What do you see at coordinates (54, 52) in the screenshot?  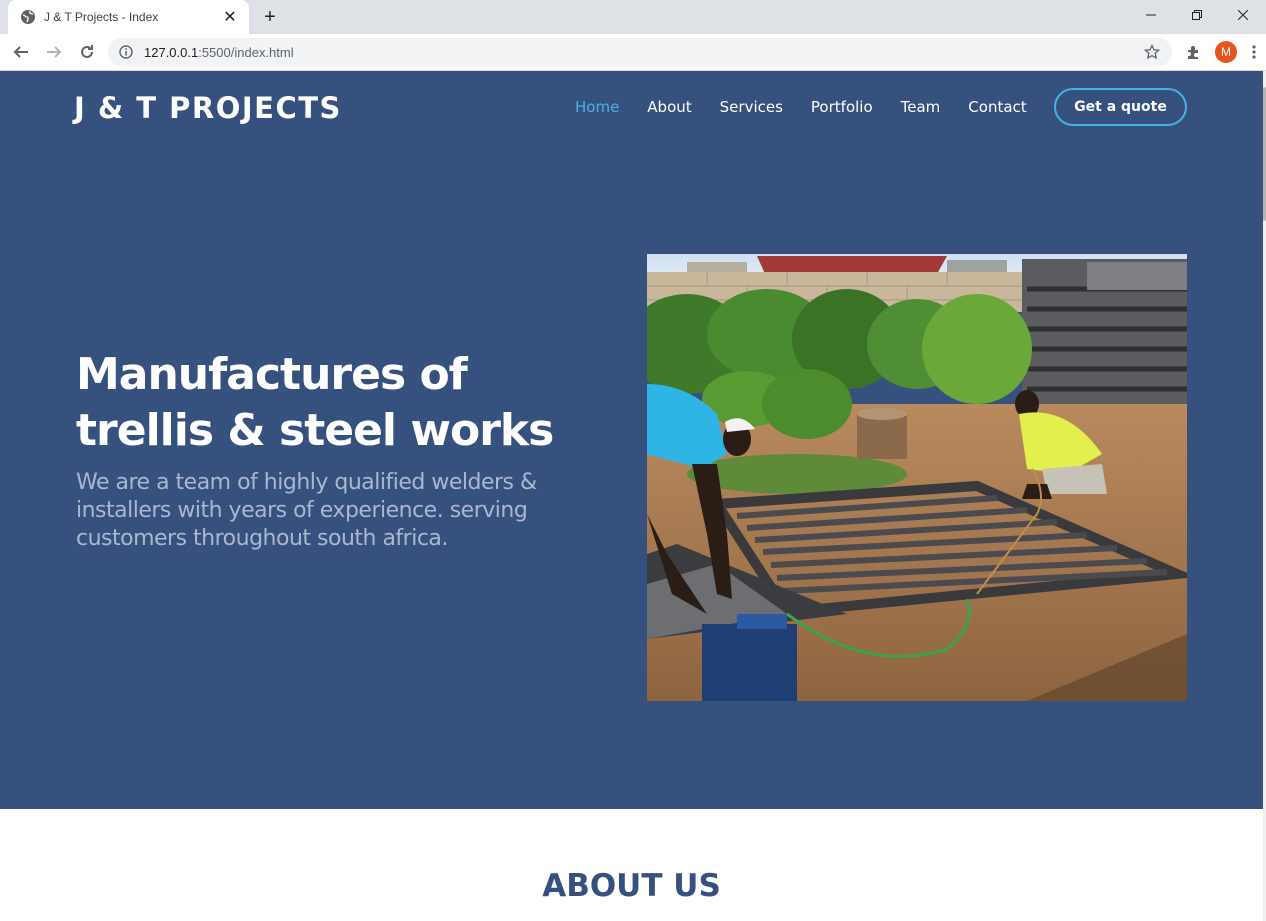 I see `forward-arrow-icon` at bounding box center [54, 52].